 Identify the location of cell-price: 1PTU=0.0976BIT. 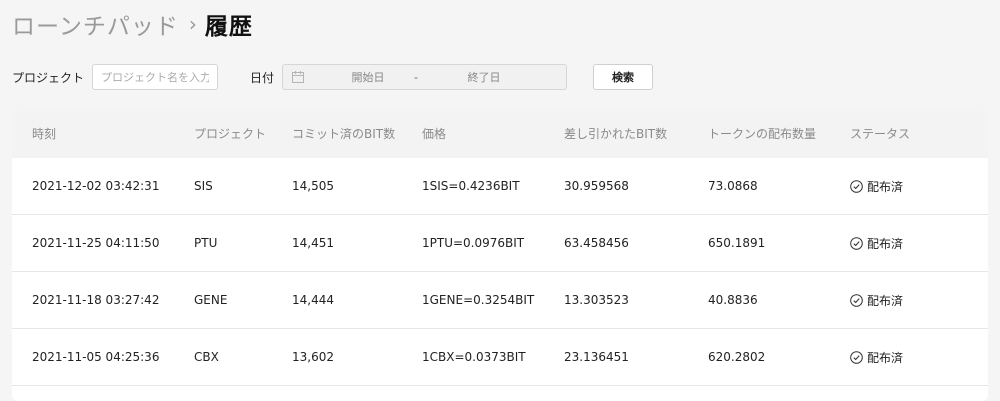
(473, 243).